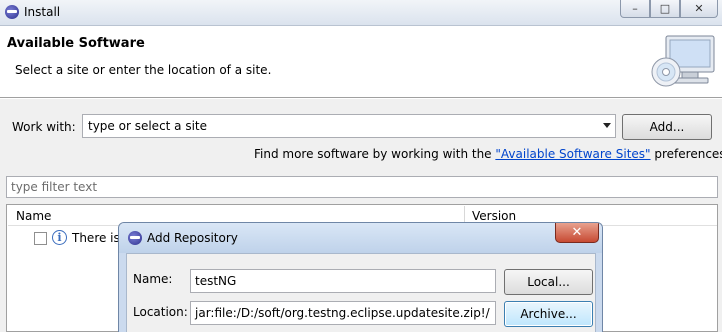  I want to click on page-title: Available Software, so click(76, 43).